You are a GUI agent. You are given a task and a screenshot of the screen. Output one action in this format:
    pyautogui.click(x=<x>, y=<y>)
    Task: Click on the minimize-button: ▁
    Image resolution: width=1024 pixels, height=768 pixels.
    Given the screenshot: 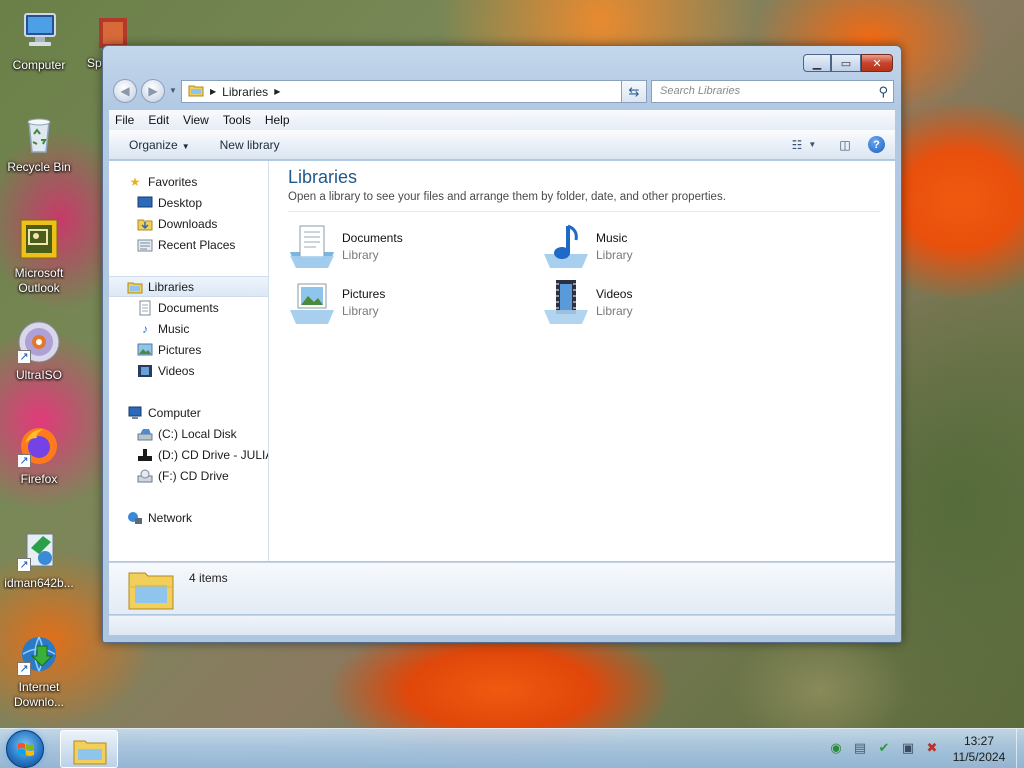 What is the action you would take?
    pyautogui.click(x=817, y=63)
    